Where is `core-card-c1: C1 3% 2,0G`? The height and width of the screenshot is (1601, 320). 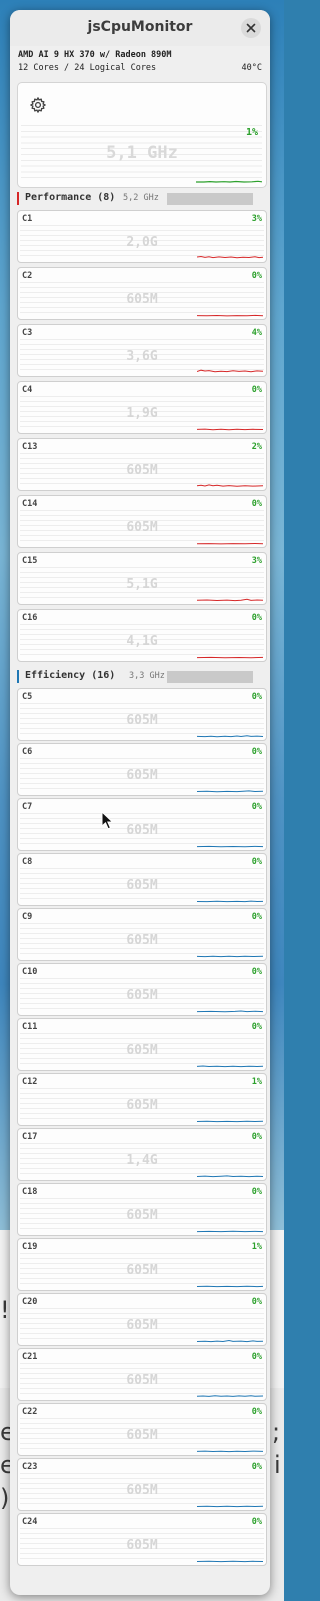
core-card-c1: C1 3% 2,0G is located at coordinates (142, 236).